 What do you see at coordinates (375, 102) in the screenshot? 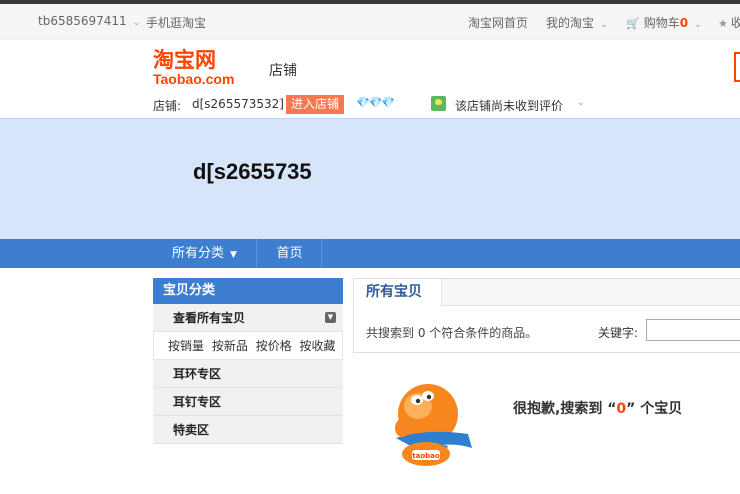
I see `diamond-rank-icon: 💎💎💎` at bounding box center [375, 102].